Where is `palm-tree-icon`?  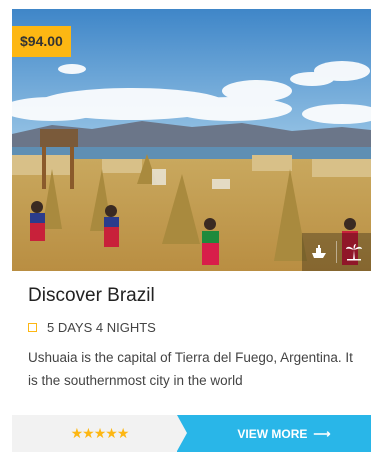 palm-tree-icon is located at coordinates (354, 252).